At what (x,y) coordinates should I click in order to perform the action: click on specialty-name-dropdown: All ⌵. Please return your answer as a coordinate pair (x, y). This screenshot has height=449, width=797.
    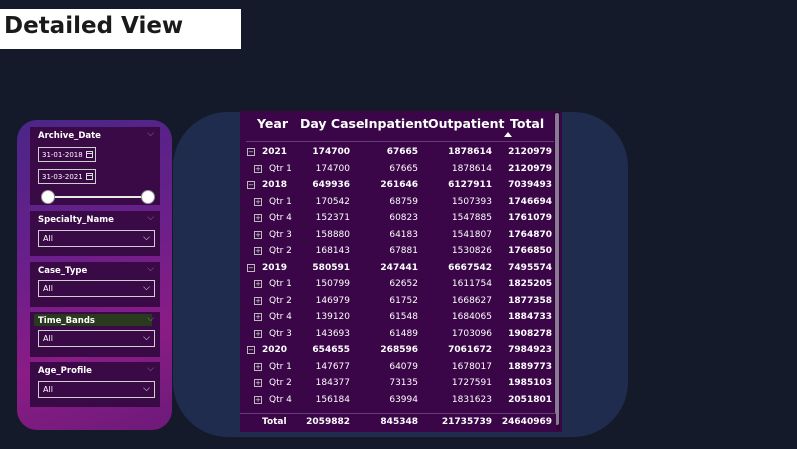
    Looking at the image, I should click on (96, 238).